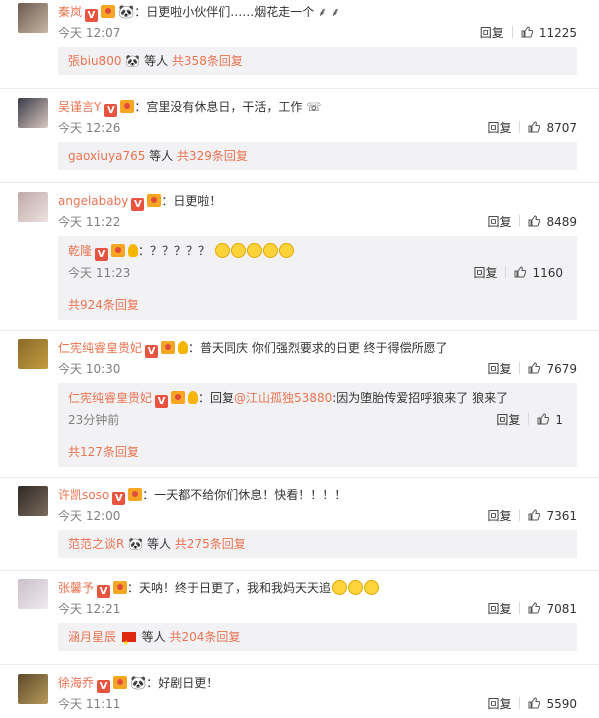 The width and height of the screenshot is (599, 718). Describe the element at coordinates (317, 61) in the screenshot. I see `sub-replies-summary: 張biu800 🐼 等人 共358条回复` at that location.